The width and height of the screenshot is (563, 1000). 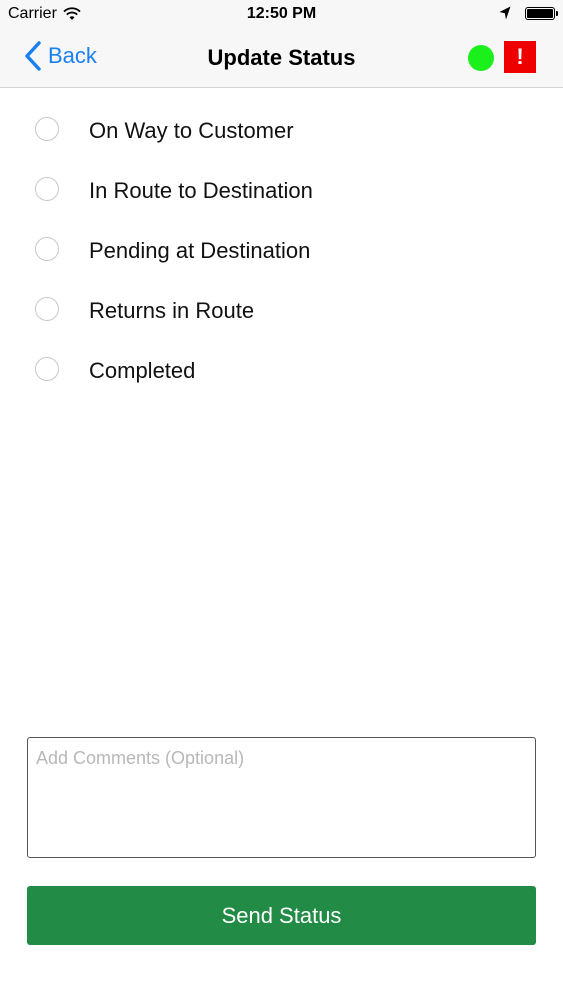 I want to click on status-right-icons, so click(x=528, y=13).